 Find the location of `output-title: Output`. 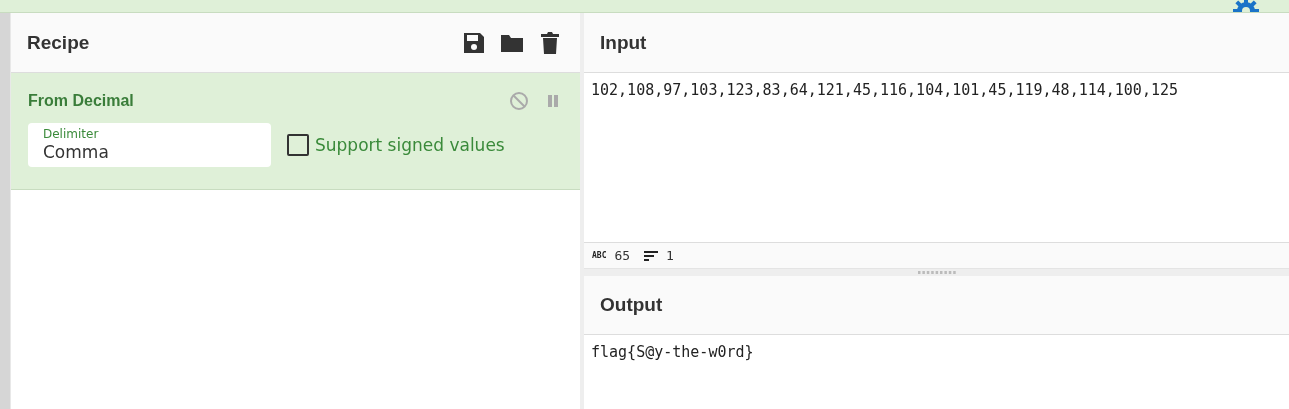

output-title: Output is located at coordinates (632, 305).